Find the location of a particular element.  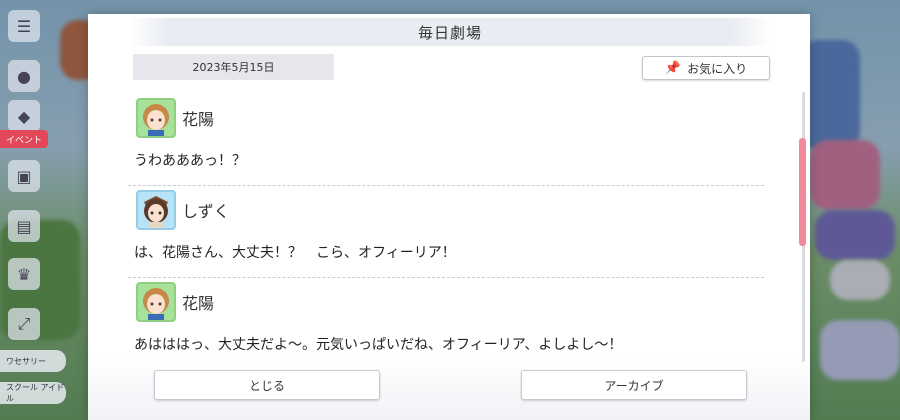

favorite-button: 📌 お気に入り is located at coordinates (706, 68).